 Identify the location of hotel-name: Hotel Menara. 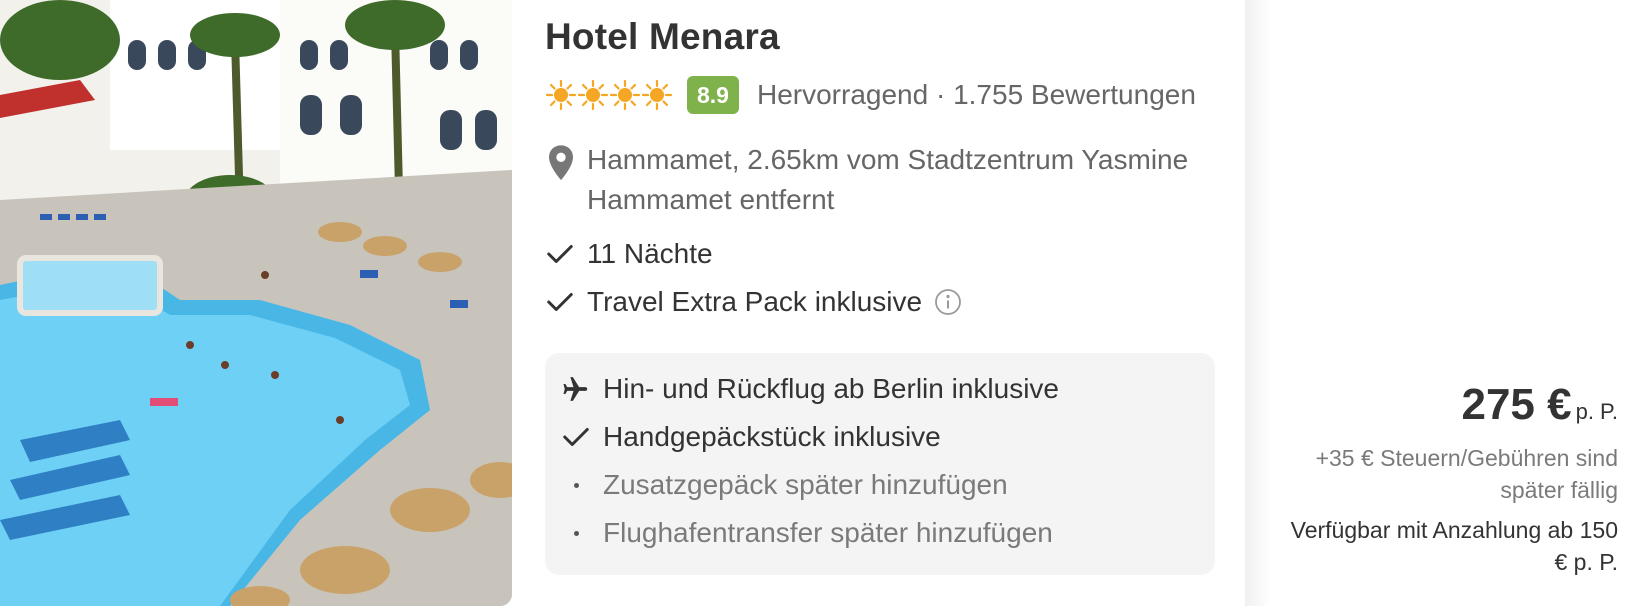
(662, 37).